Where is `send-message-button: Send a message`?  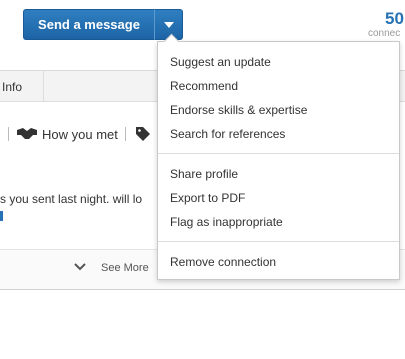 send-message-button: Send a message is located at coordinates (88, 24).